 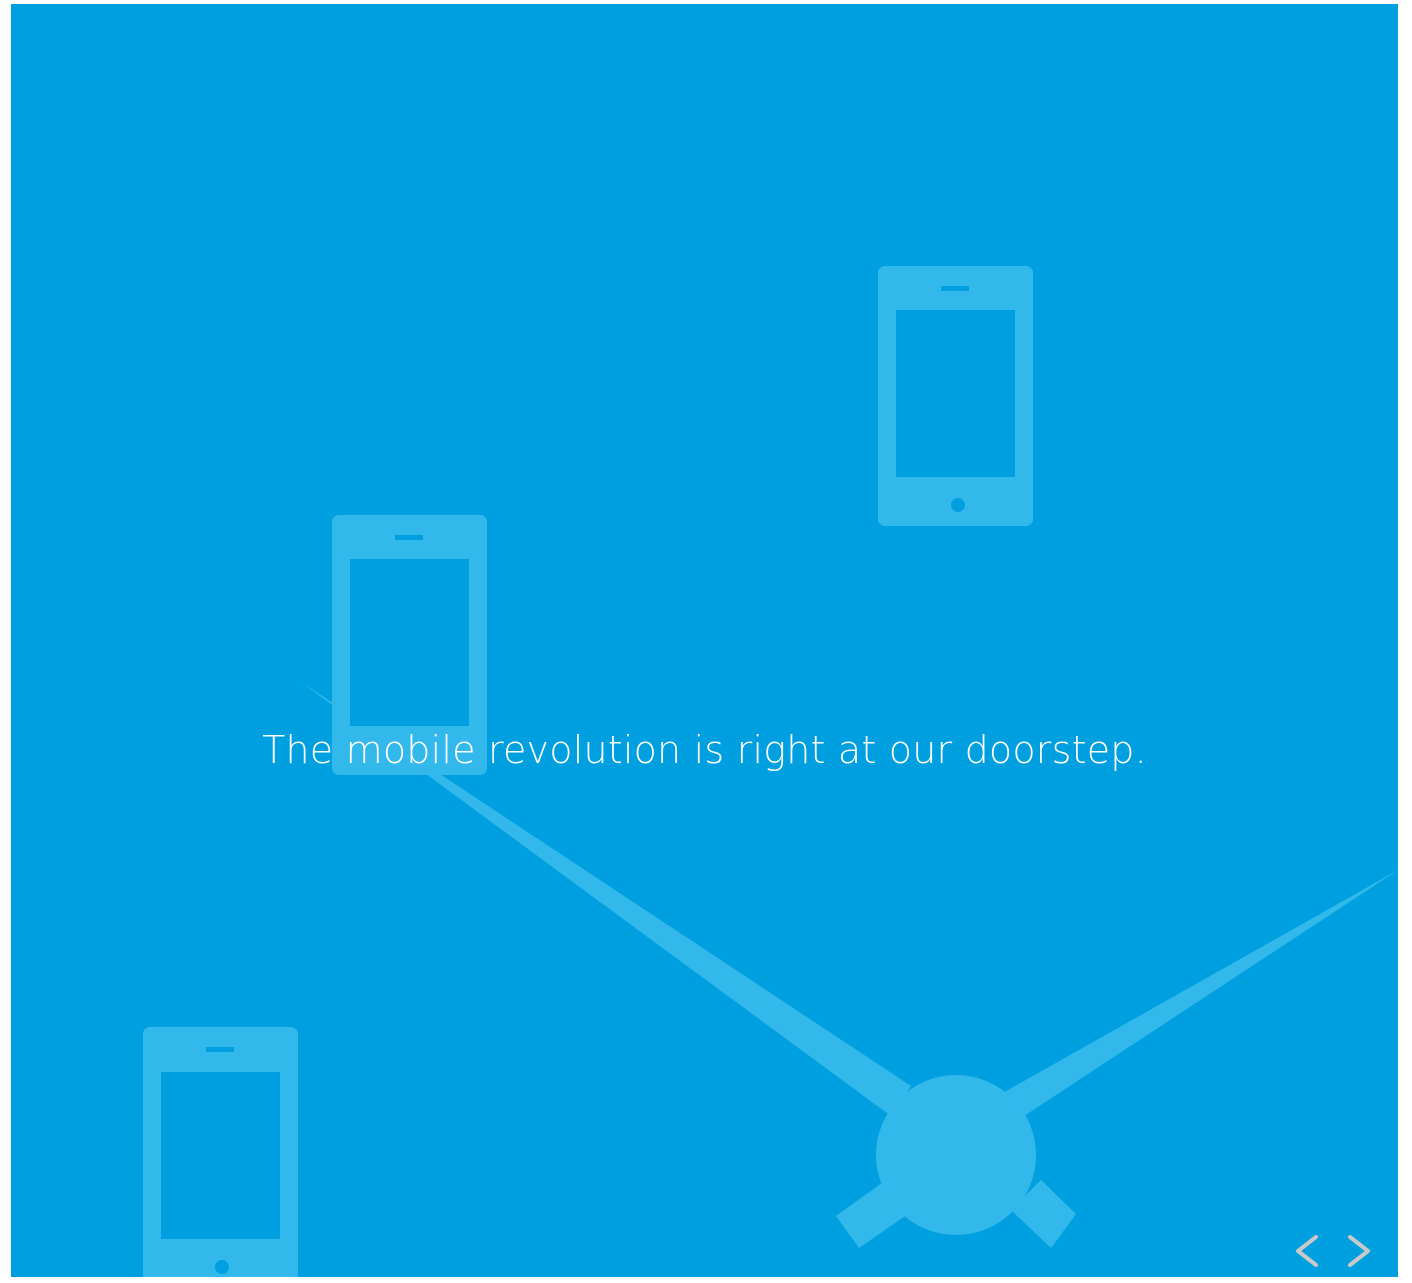 I want to click on previous-slide-button, so click(x=1308, y=1253).